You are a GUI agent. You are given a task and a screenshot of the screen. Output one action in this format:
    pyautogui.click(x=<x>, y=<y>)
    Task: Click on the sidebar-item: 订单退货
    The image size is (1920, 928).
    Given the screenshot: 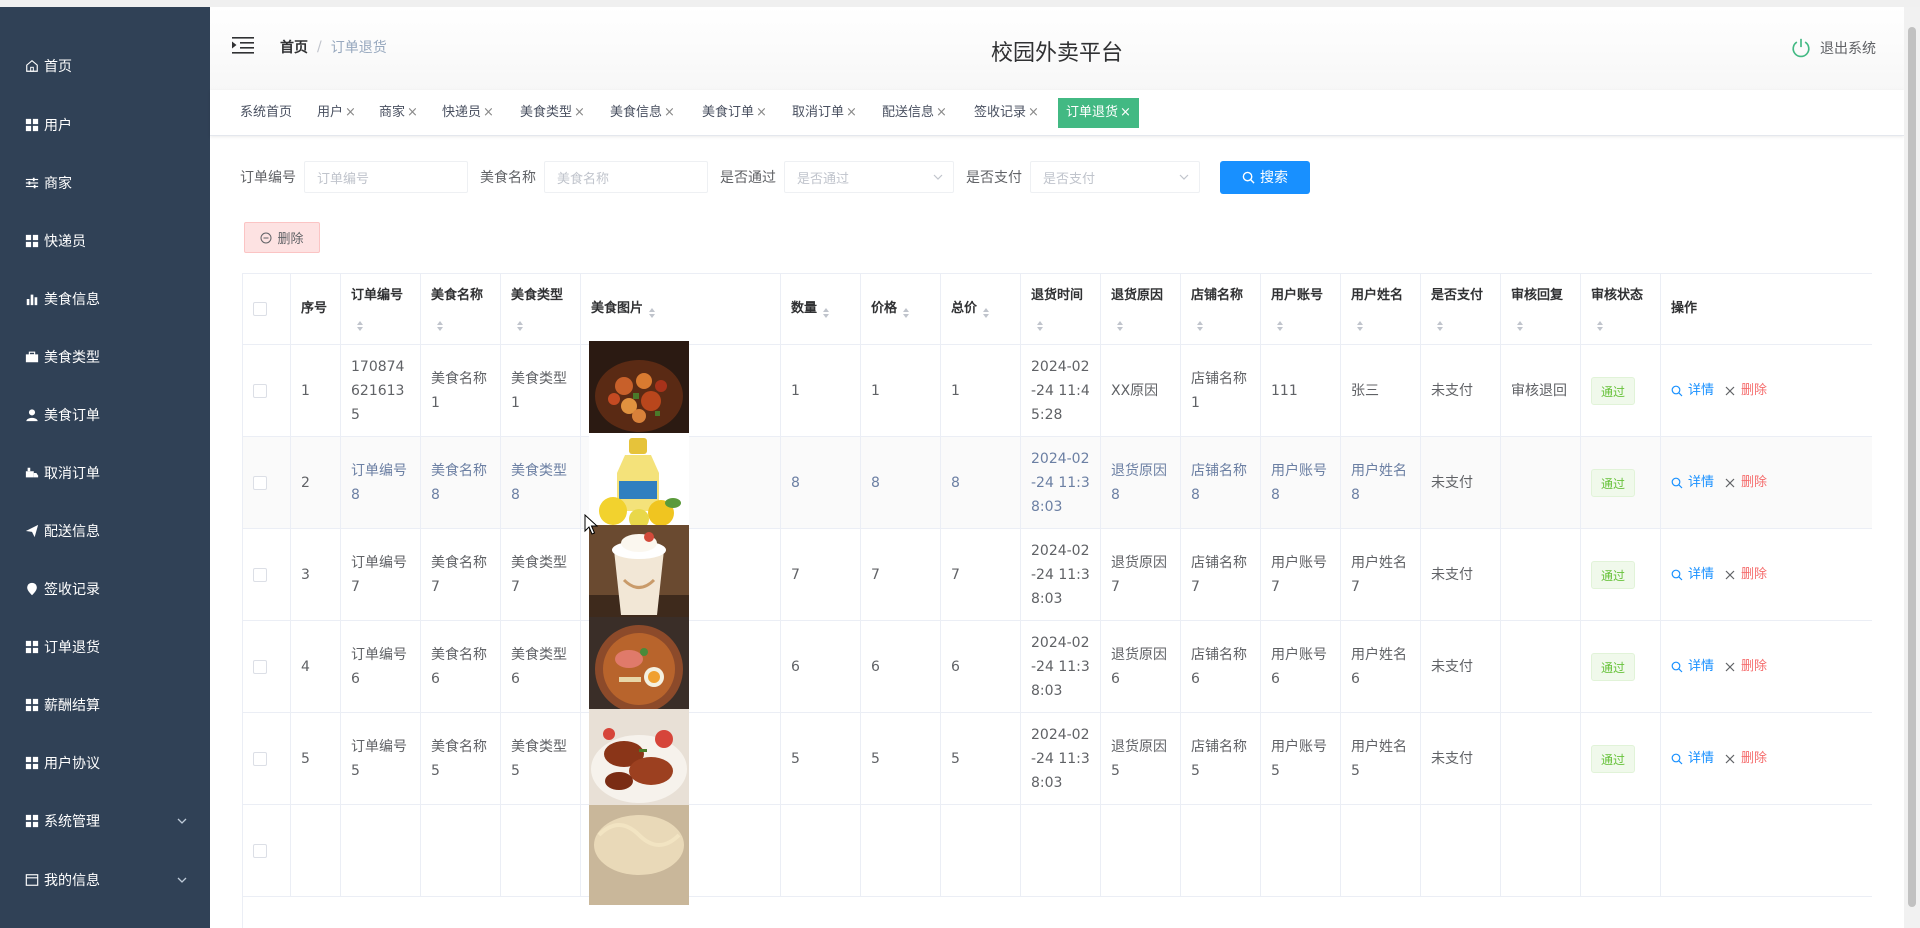 What is the action you would take?
    pyautogui.click(x=105, y=647)
    